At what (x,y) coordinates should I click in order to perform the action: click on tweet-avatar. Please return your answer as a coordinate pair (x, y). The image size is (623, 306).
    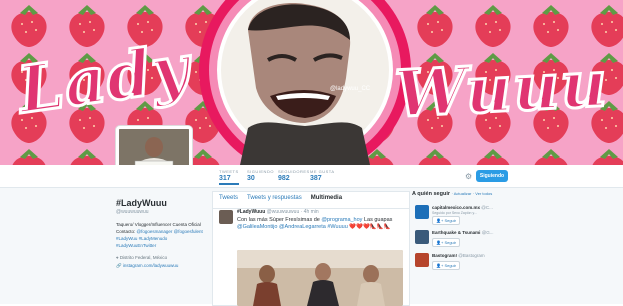
    Looking at the image, I should click on (226, 217).